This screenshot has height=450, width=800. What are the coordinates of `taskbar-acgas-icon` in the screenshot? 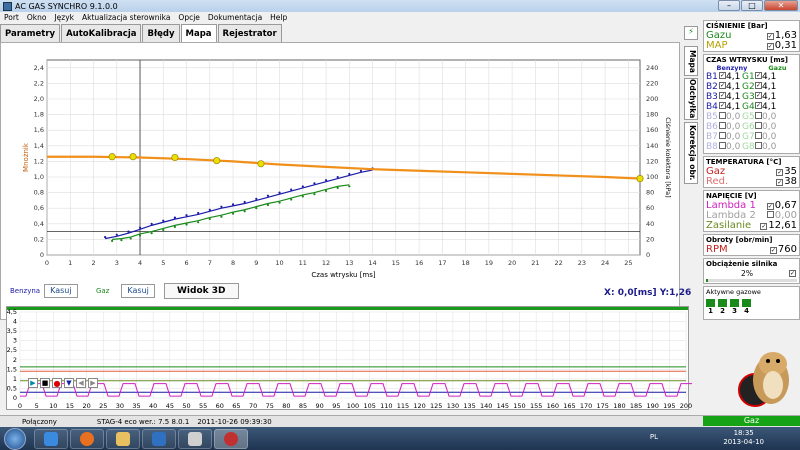 It's located at (231, 438).